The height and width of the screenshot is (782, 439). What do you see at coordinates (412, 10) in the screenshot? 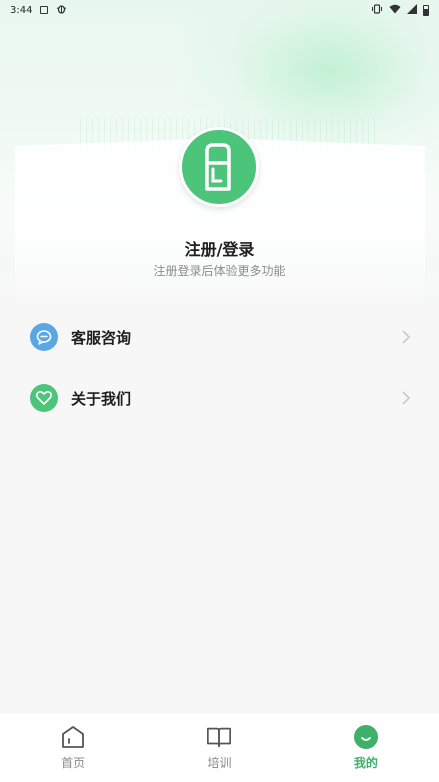
I see `signal-icon` at bounding box center [412, 10].